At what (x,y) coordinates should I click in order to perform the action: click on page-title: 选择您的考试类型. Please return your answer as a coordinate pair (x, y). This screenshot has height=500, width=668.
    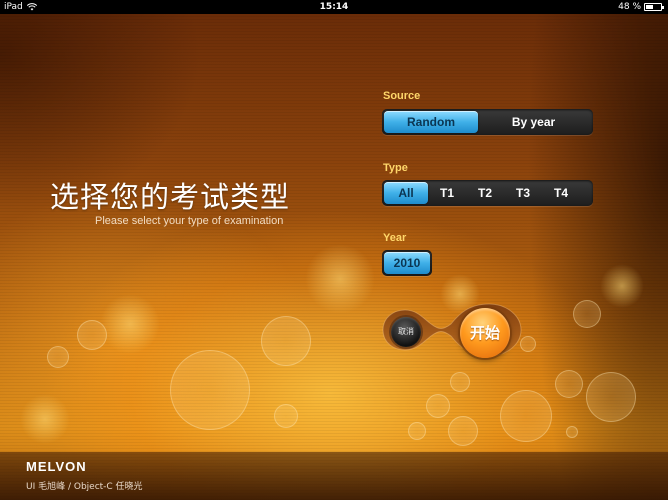
    Looking at the image, I should click on (170, 197).